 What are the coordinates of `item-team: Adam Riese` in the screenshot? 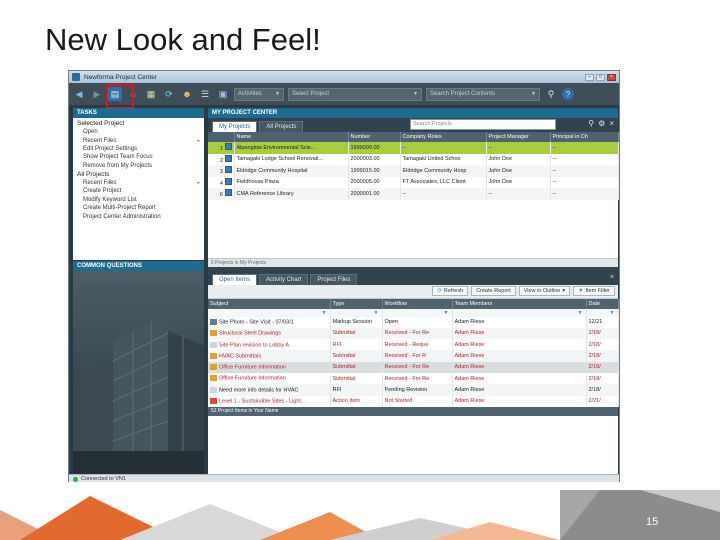 It's located at (519, 390).